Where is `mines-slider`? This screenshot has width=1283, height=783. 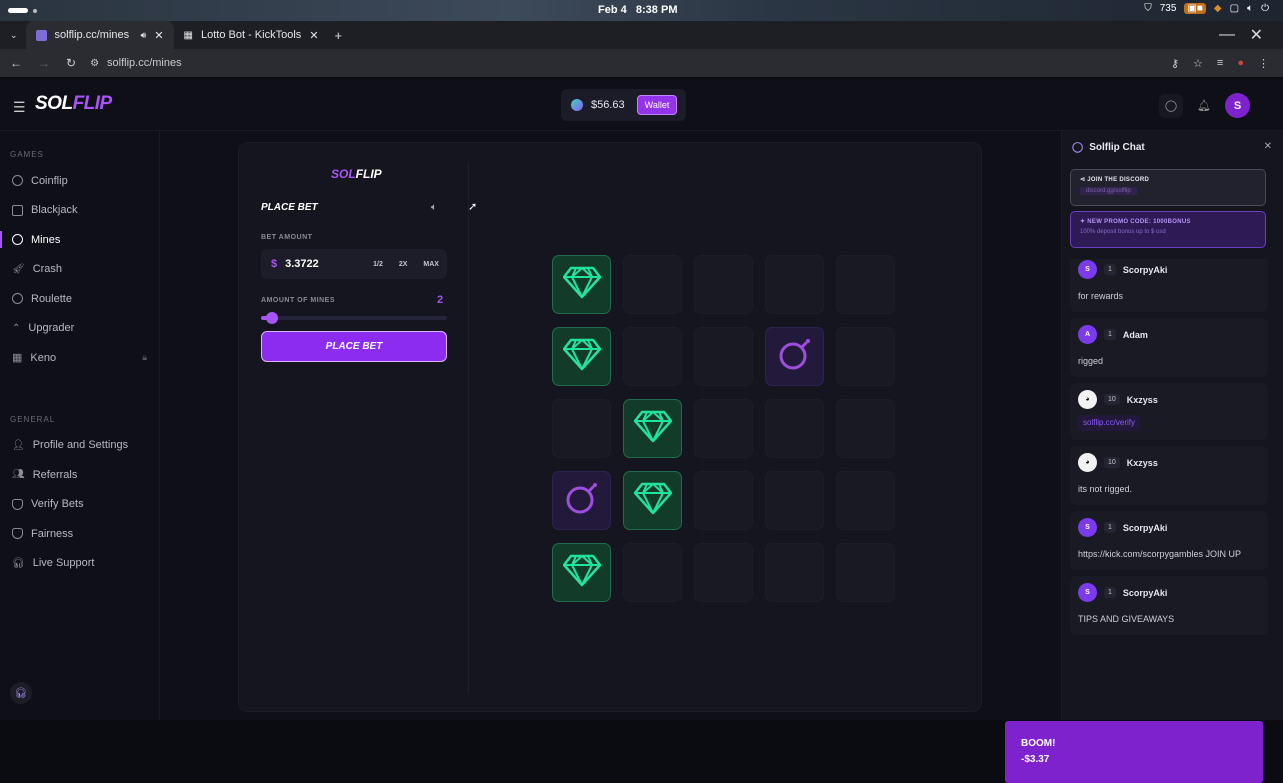 mines-slider is located at coordinates (354, 318).